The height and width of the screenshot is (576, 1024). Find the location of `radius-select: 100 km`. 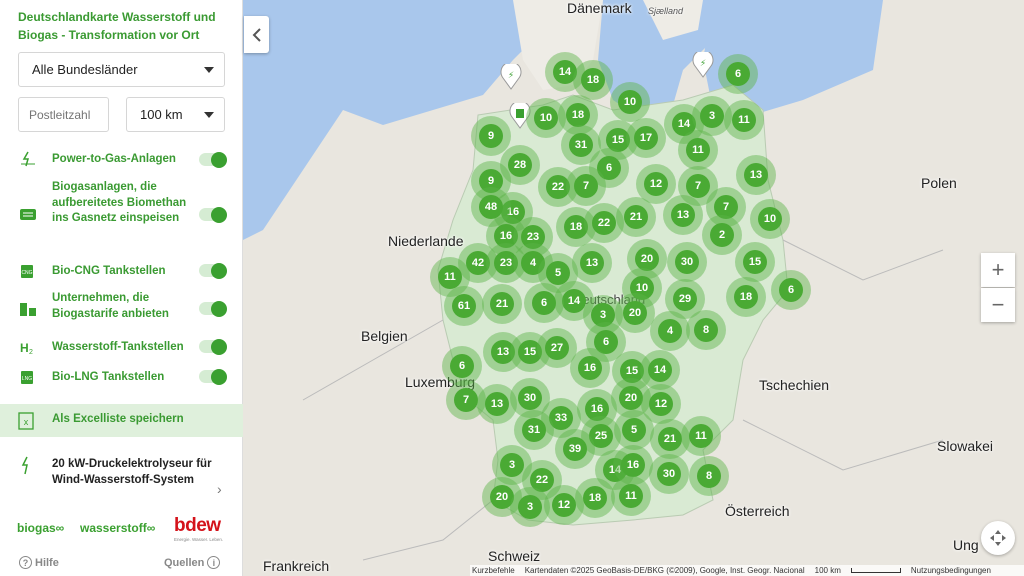

radius-select: 100 km is located at coordinates (175, 114).